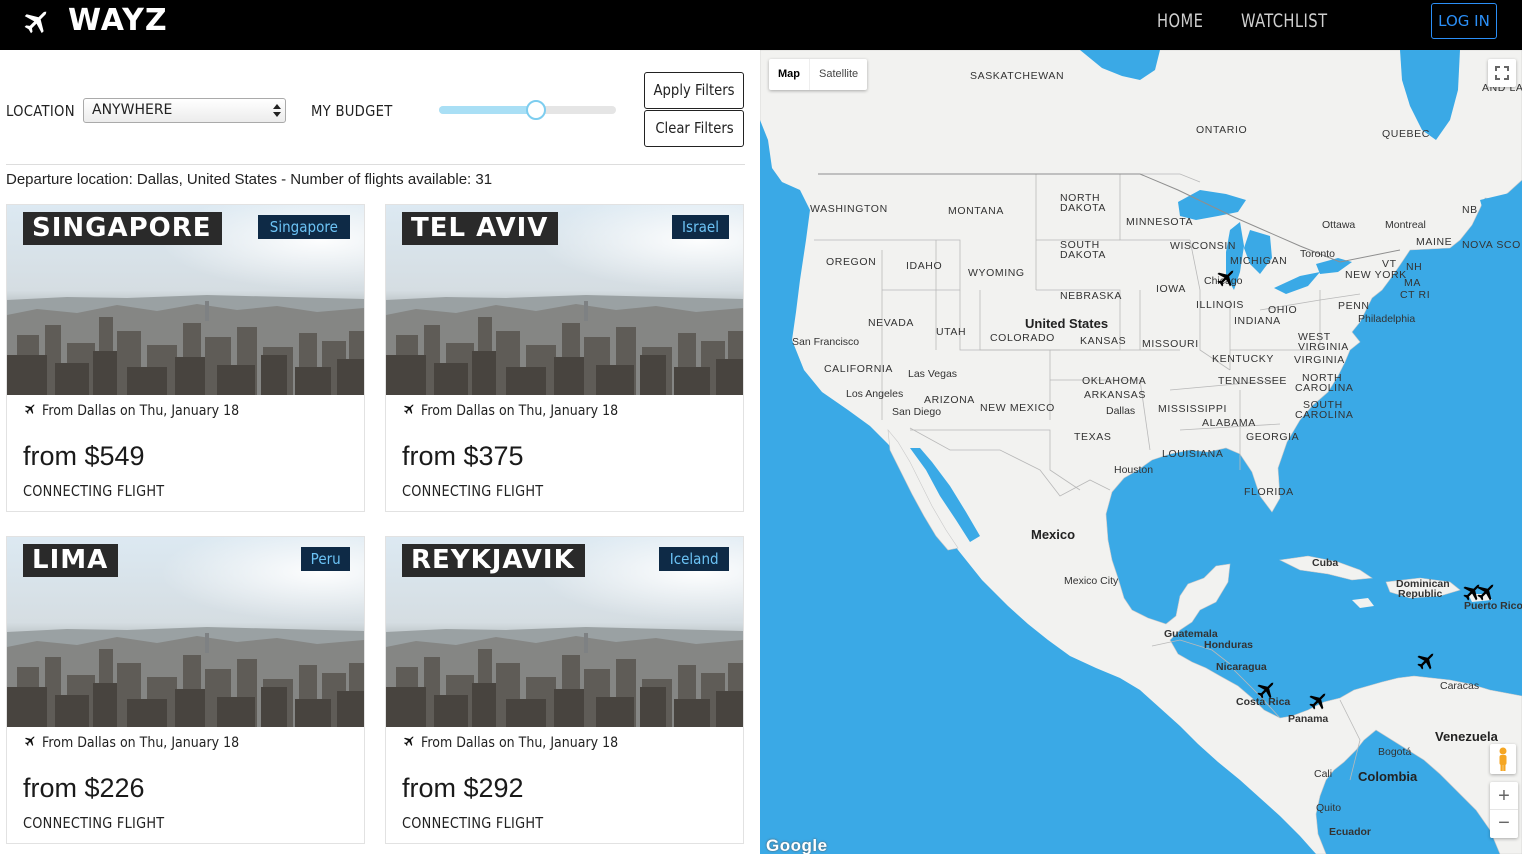 The image size is (1522, 854). Describe the element at coordinates (1180, 21) in the screenshot. I see `nav-home-link: HOME` at that location.